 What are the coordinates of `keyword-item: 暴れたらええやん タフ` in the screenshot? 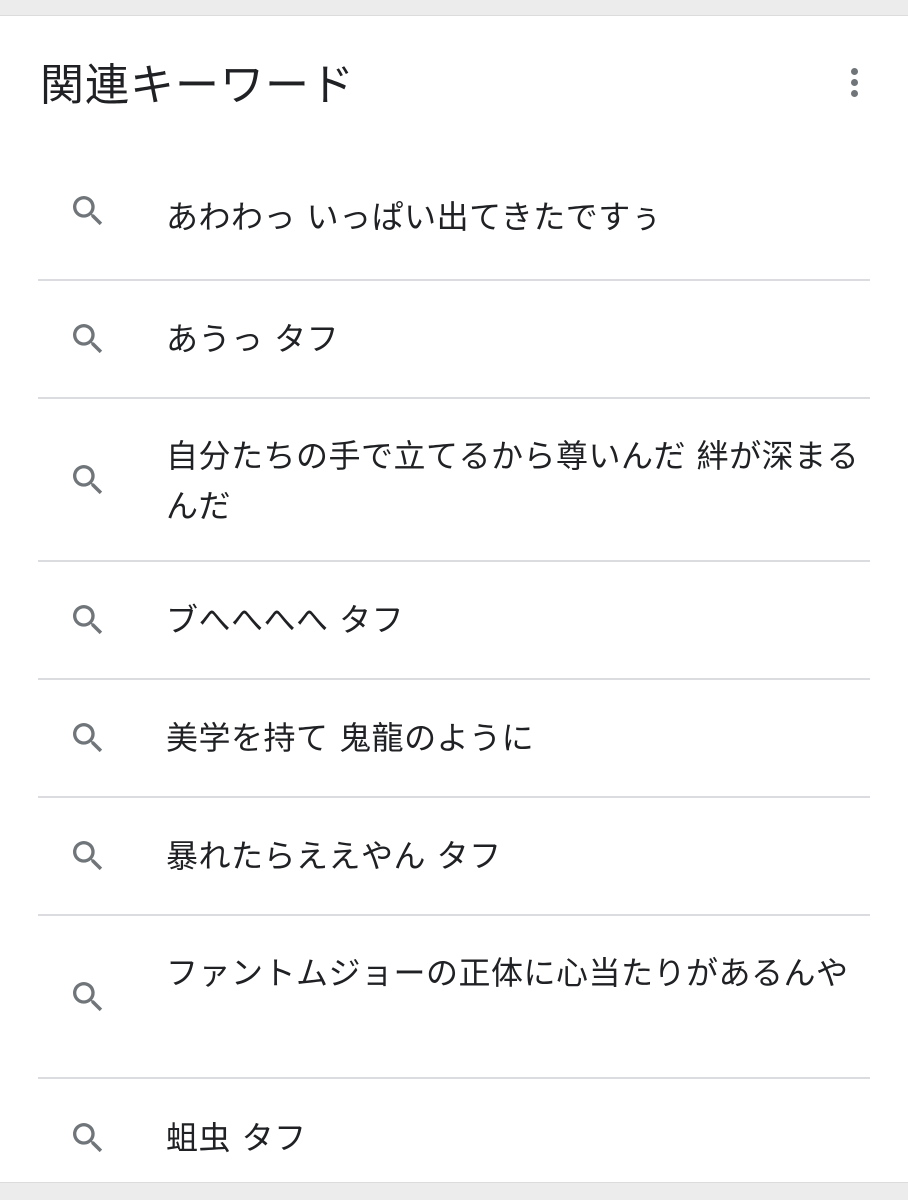 It's located at (454, 857).